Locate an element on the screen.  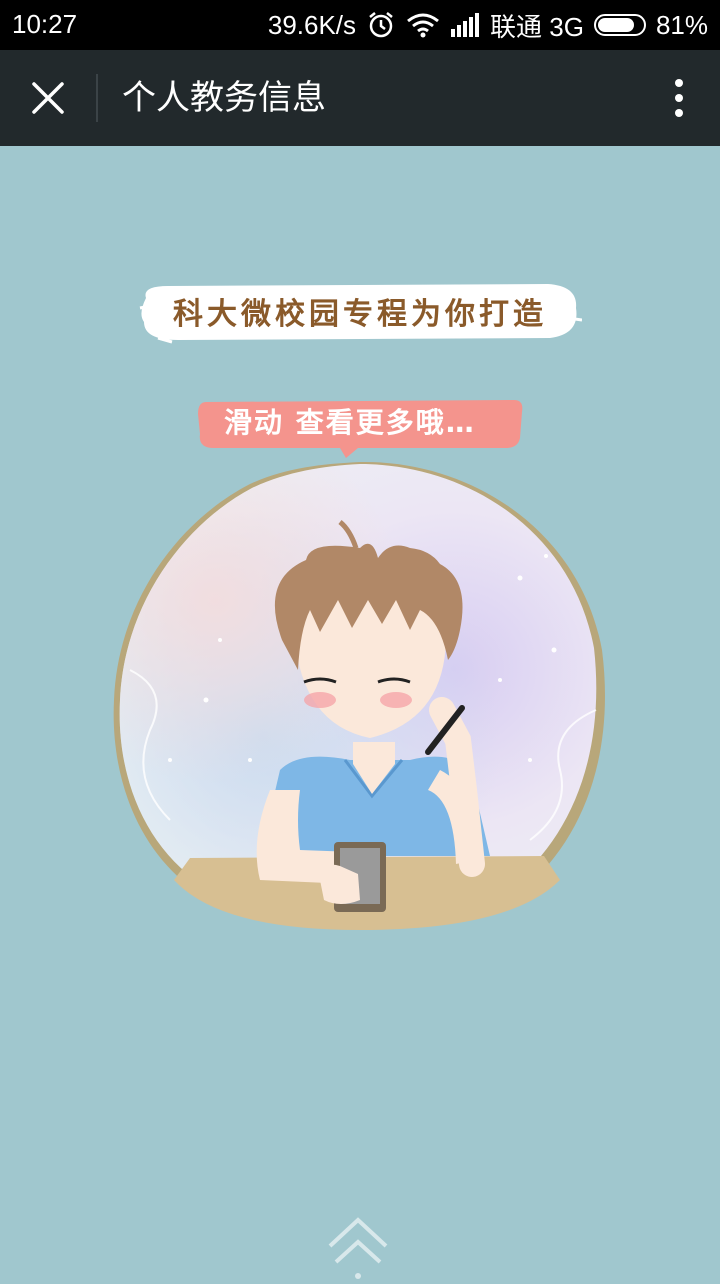
status-time: 10:27 is located at coordinates (45, 24).